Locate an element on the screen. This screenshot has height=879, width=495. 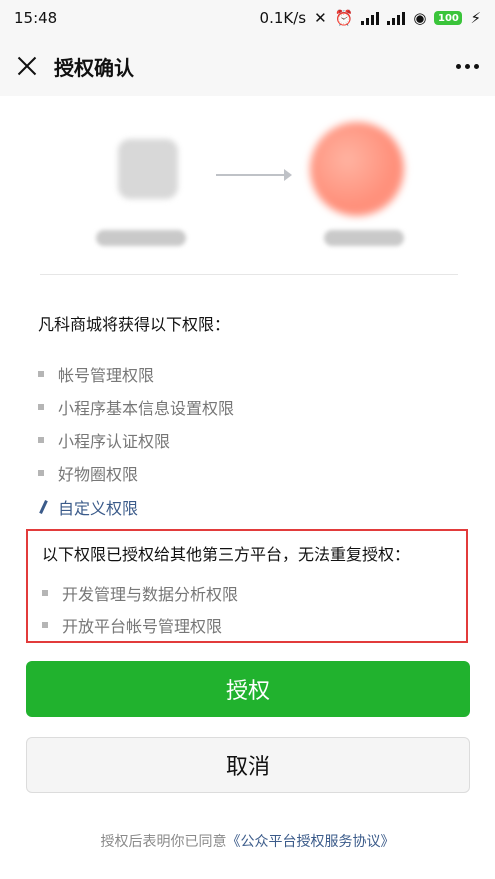
permission-label: 小程序基本信息设置权限 is located at coordinates (146, 408).